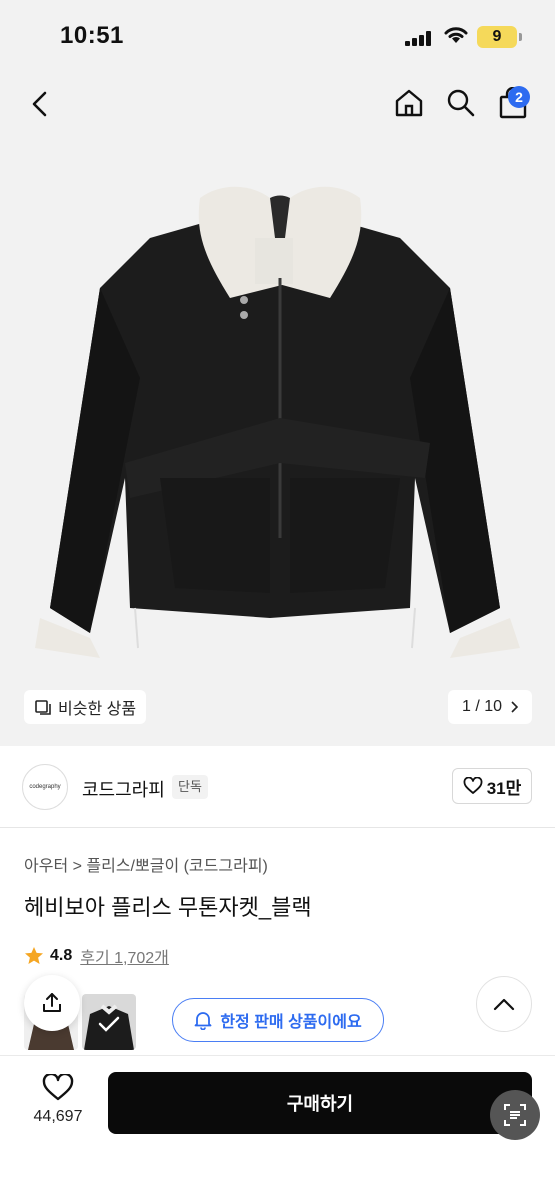 The width and height of the screenshot is (555, 1200). I want to click on rating-row: 4.8 후기 1,702개, so click(96, 956).